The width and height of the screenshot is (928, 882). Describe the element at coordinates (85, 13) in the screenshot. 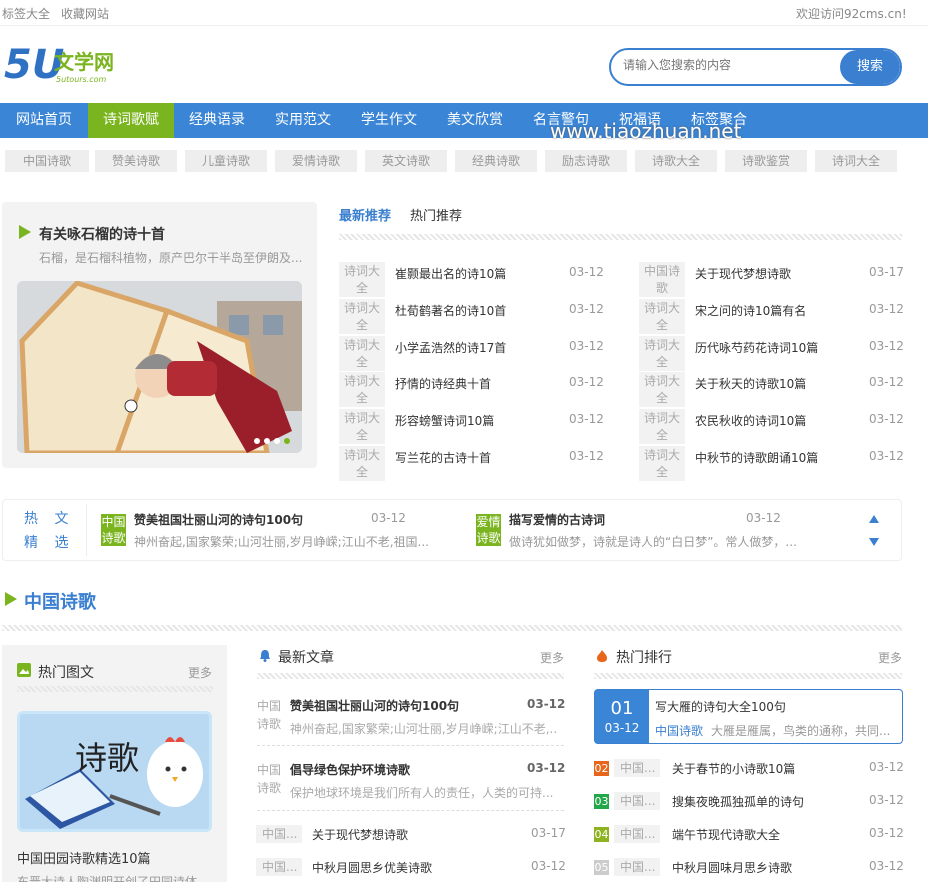

I see `bookmark-link: 收藏网站` at that location.